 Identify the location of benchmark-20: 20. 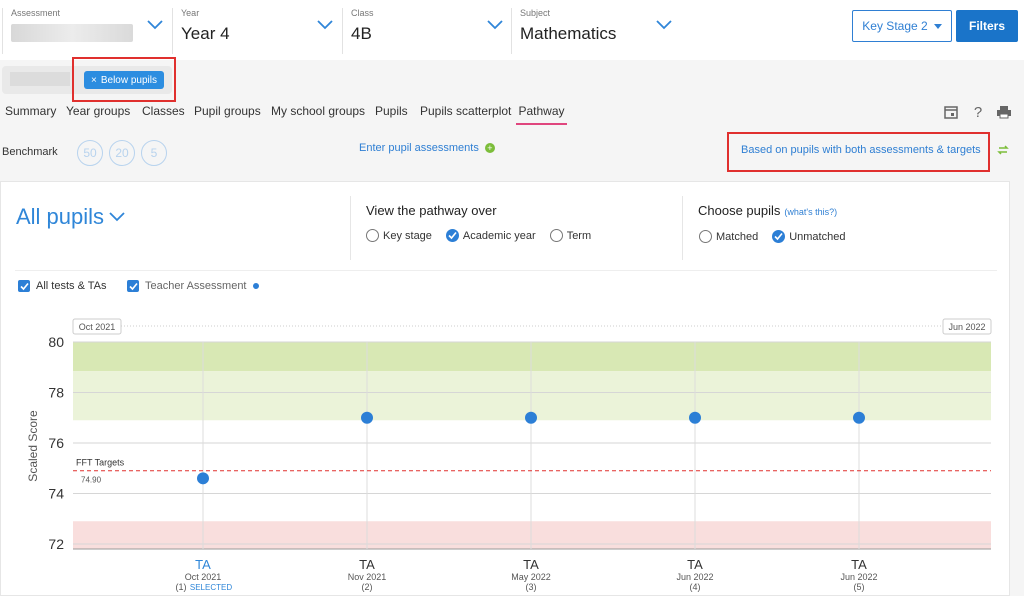
(122, 153).